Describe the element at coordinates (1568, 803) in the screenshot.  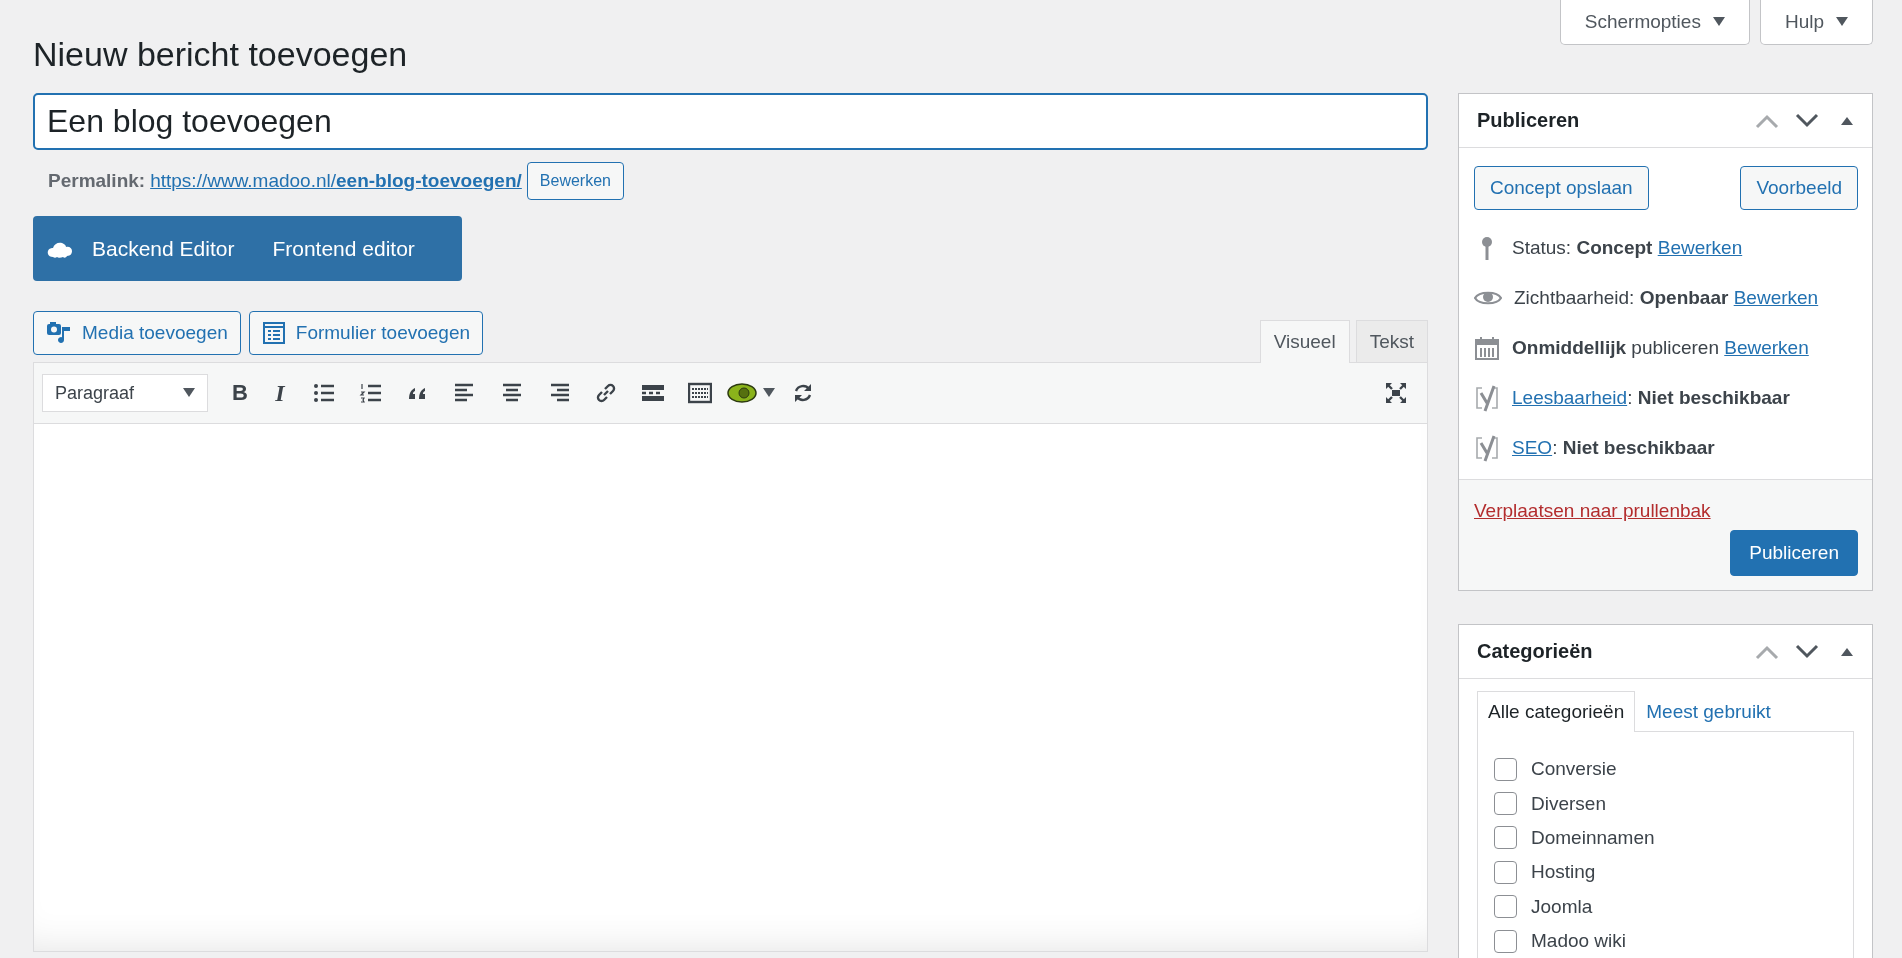
I see `category-label: Diversen` at that location.